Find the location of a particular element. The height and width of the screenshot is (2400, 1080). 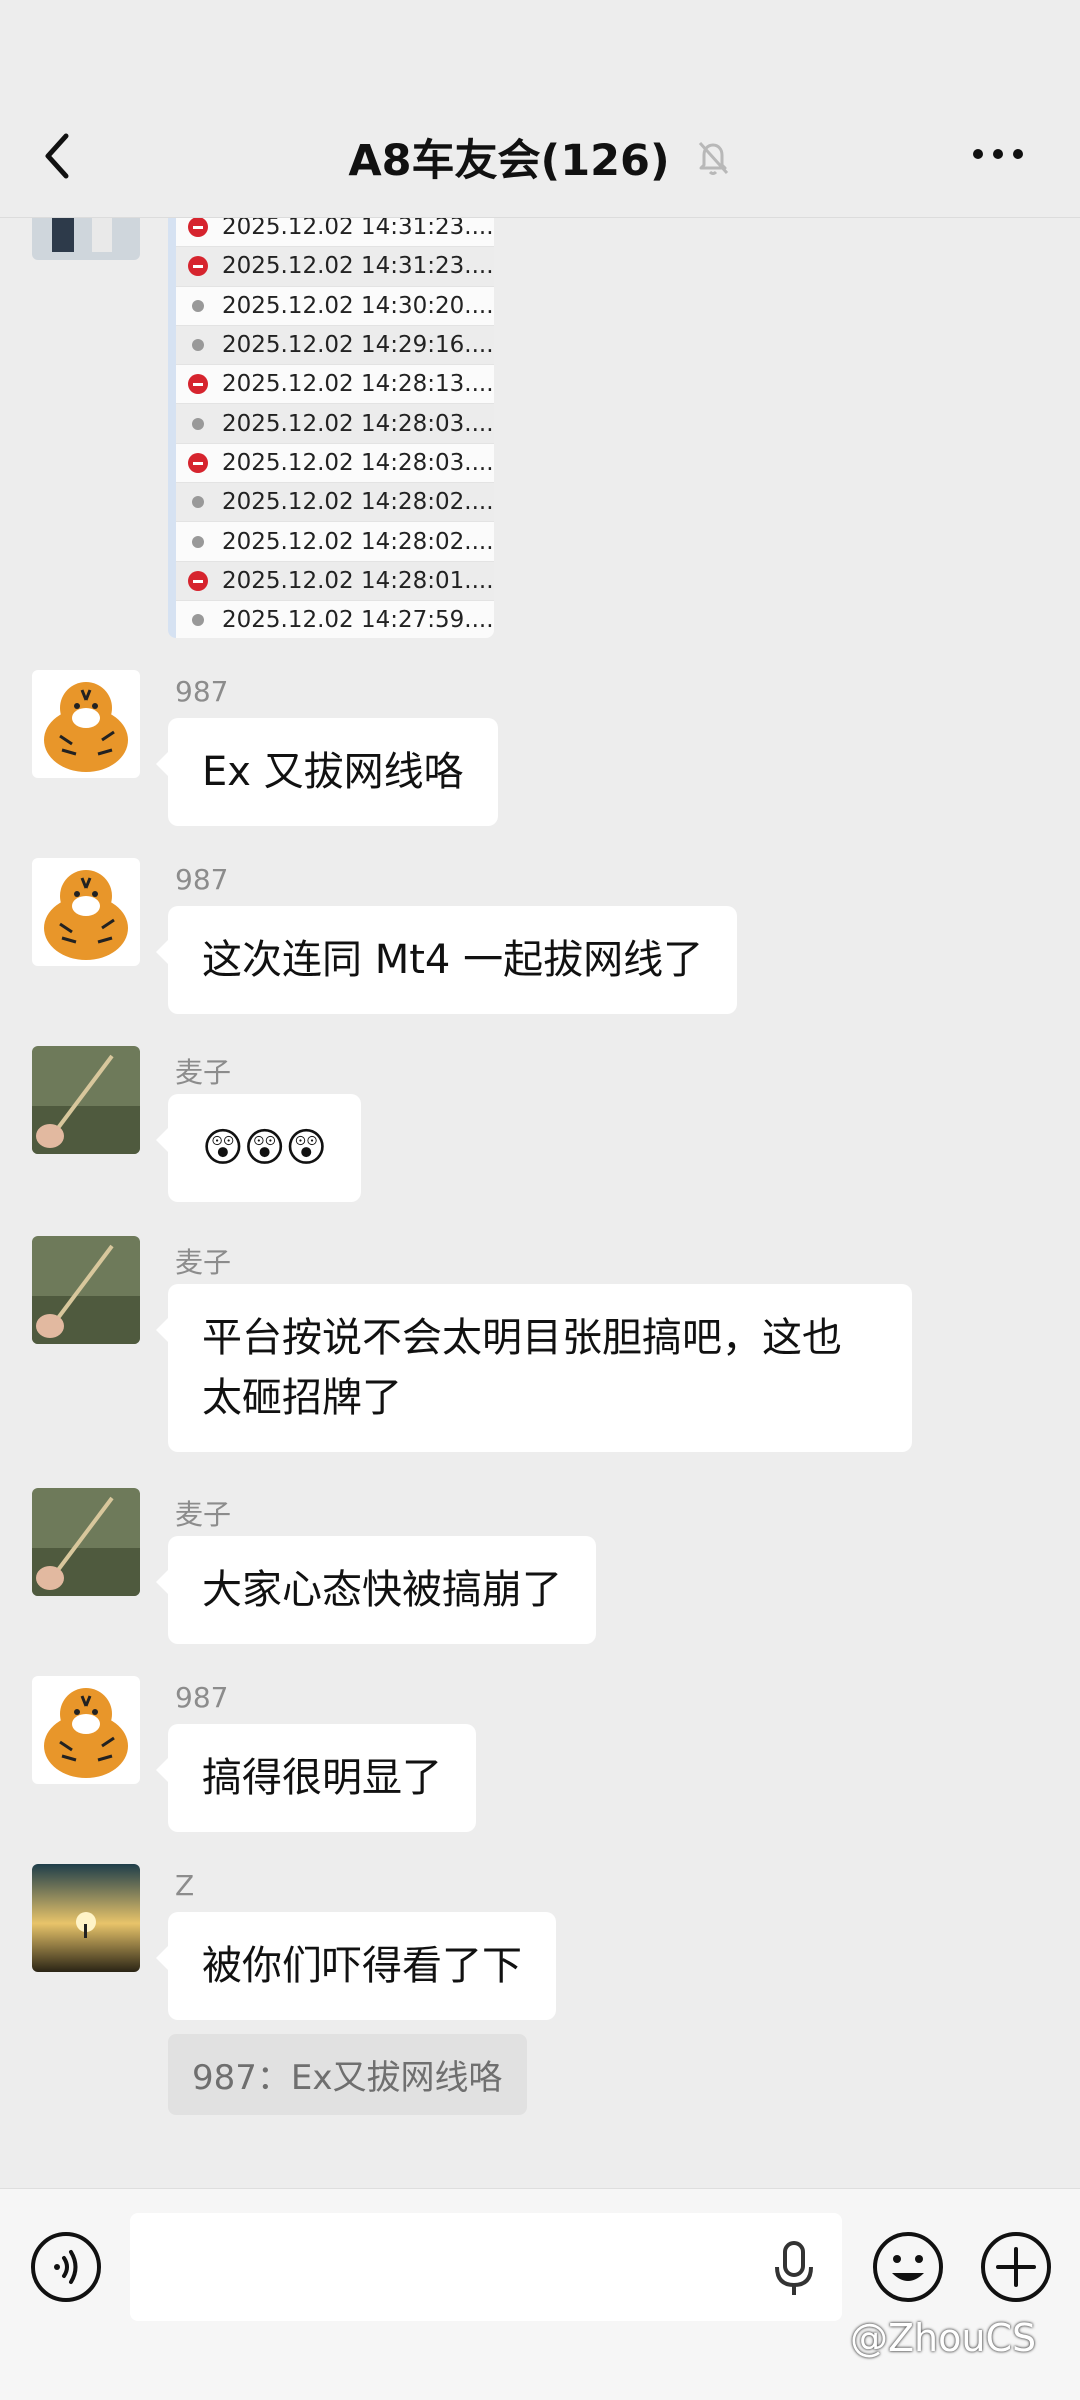

chat-title: A8车友会(126) is located at coordinates (508, 157).